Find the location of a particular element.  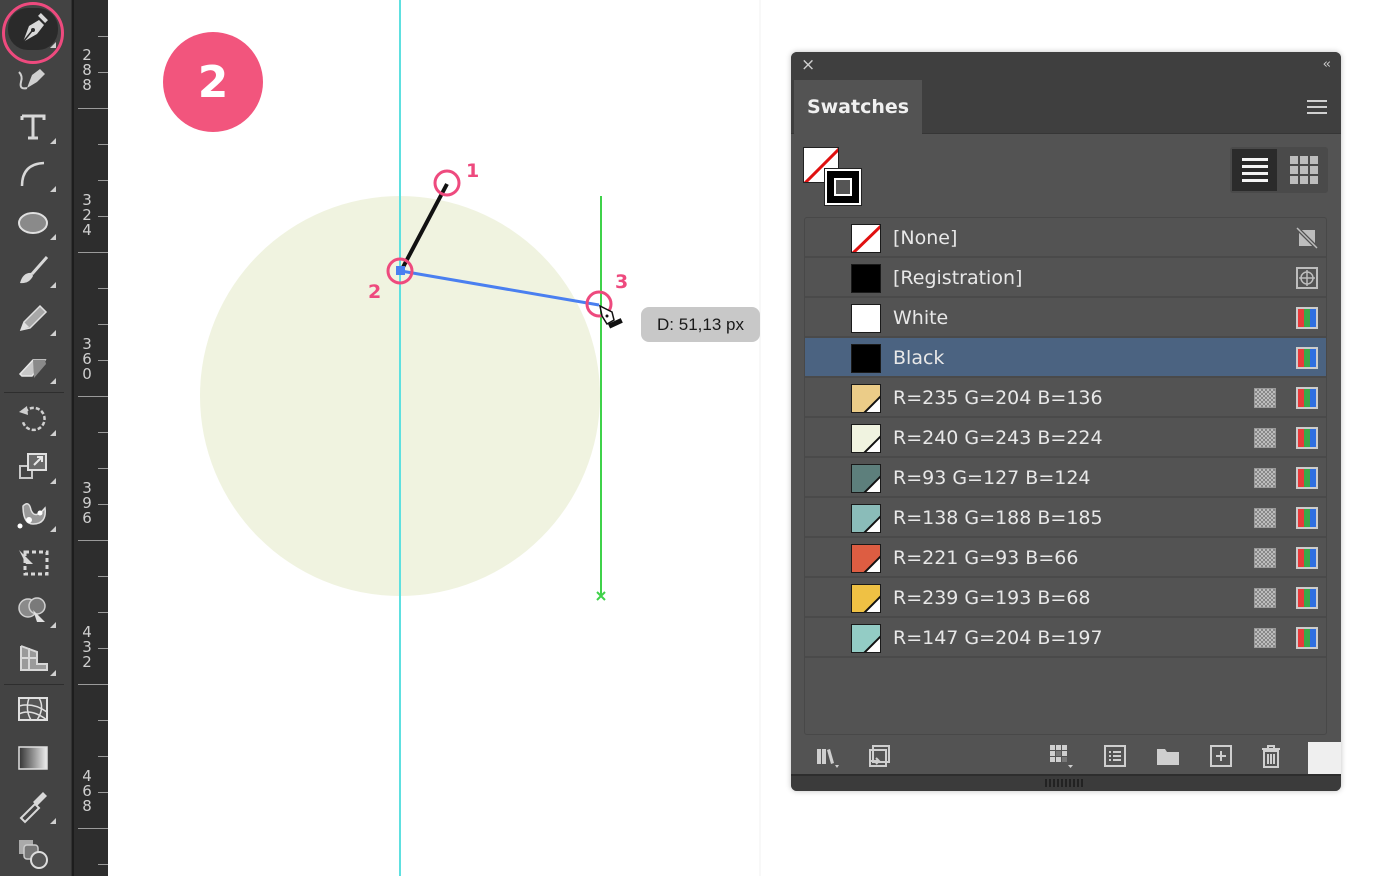

registration-icon is located at coordinates (1307, 278).